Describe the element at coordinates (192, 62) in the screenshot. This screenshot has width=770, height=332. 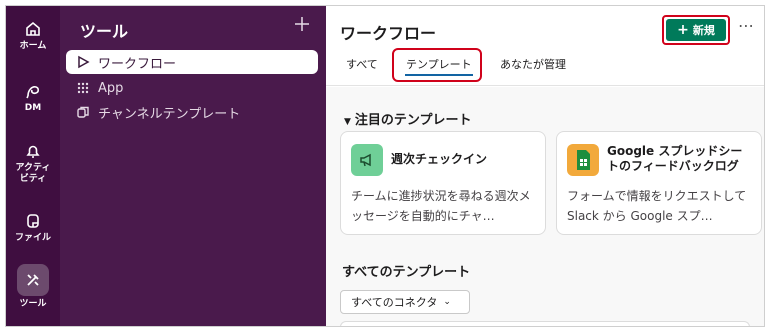
I see `sidebar-item-workflow: ワークフロー` at that location.